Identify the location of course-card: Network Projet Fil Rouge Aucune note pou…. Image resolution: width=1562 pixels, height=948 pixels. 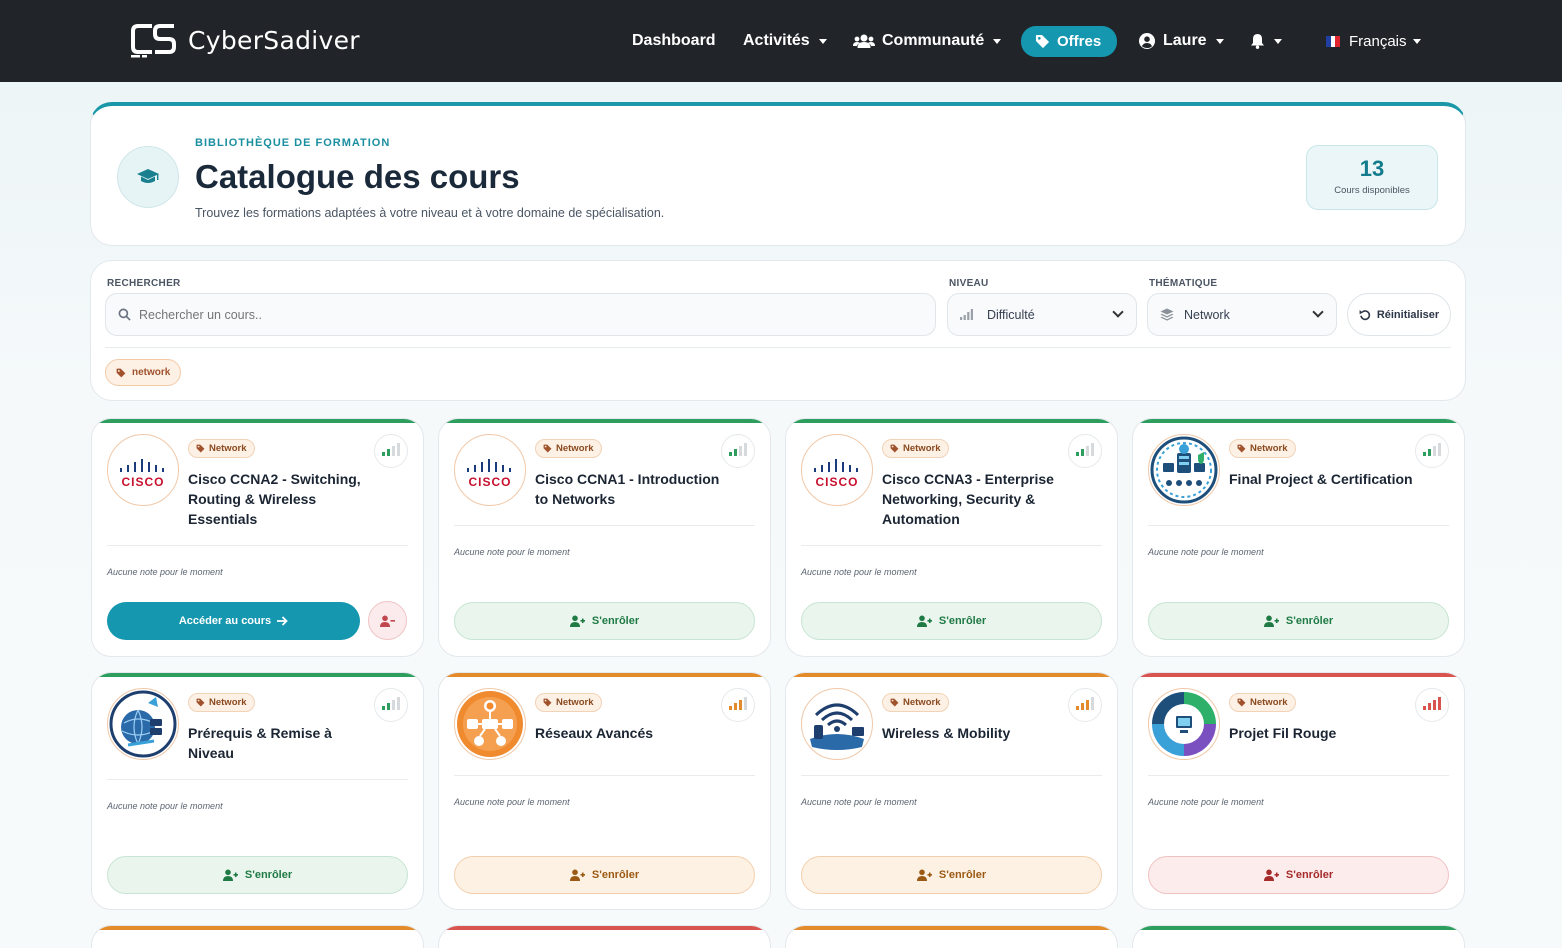
(1298, 791).